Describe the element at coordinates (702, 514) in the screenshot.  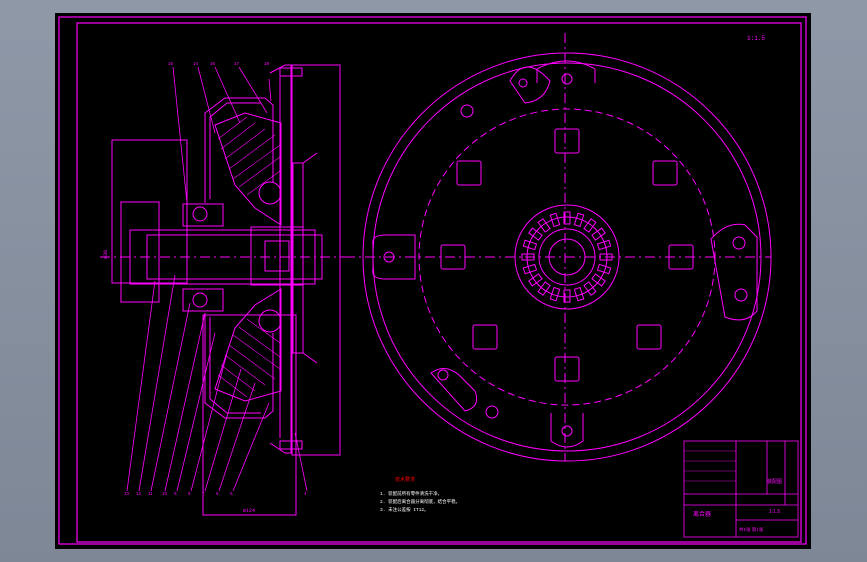
I see `title-block-title: 离合器` at that location.